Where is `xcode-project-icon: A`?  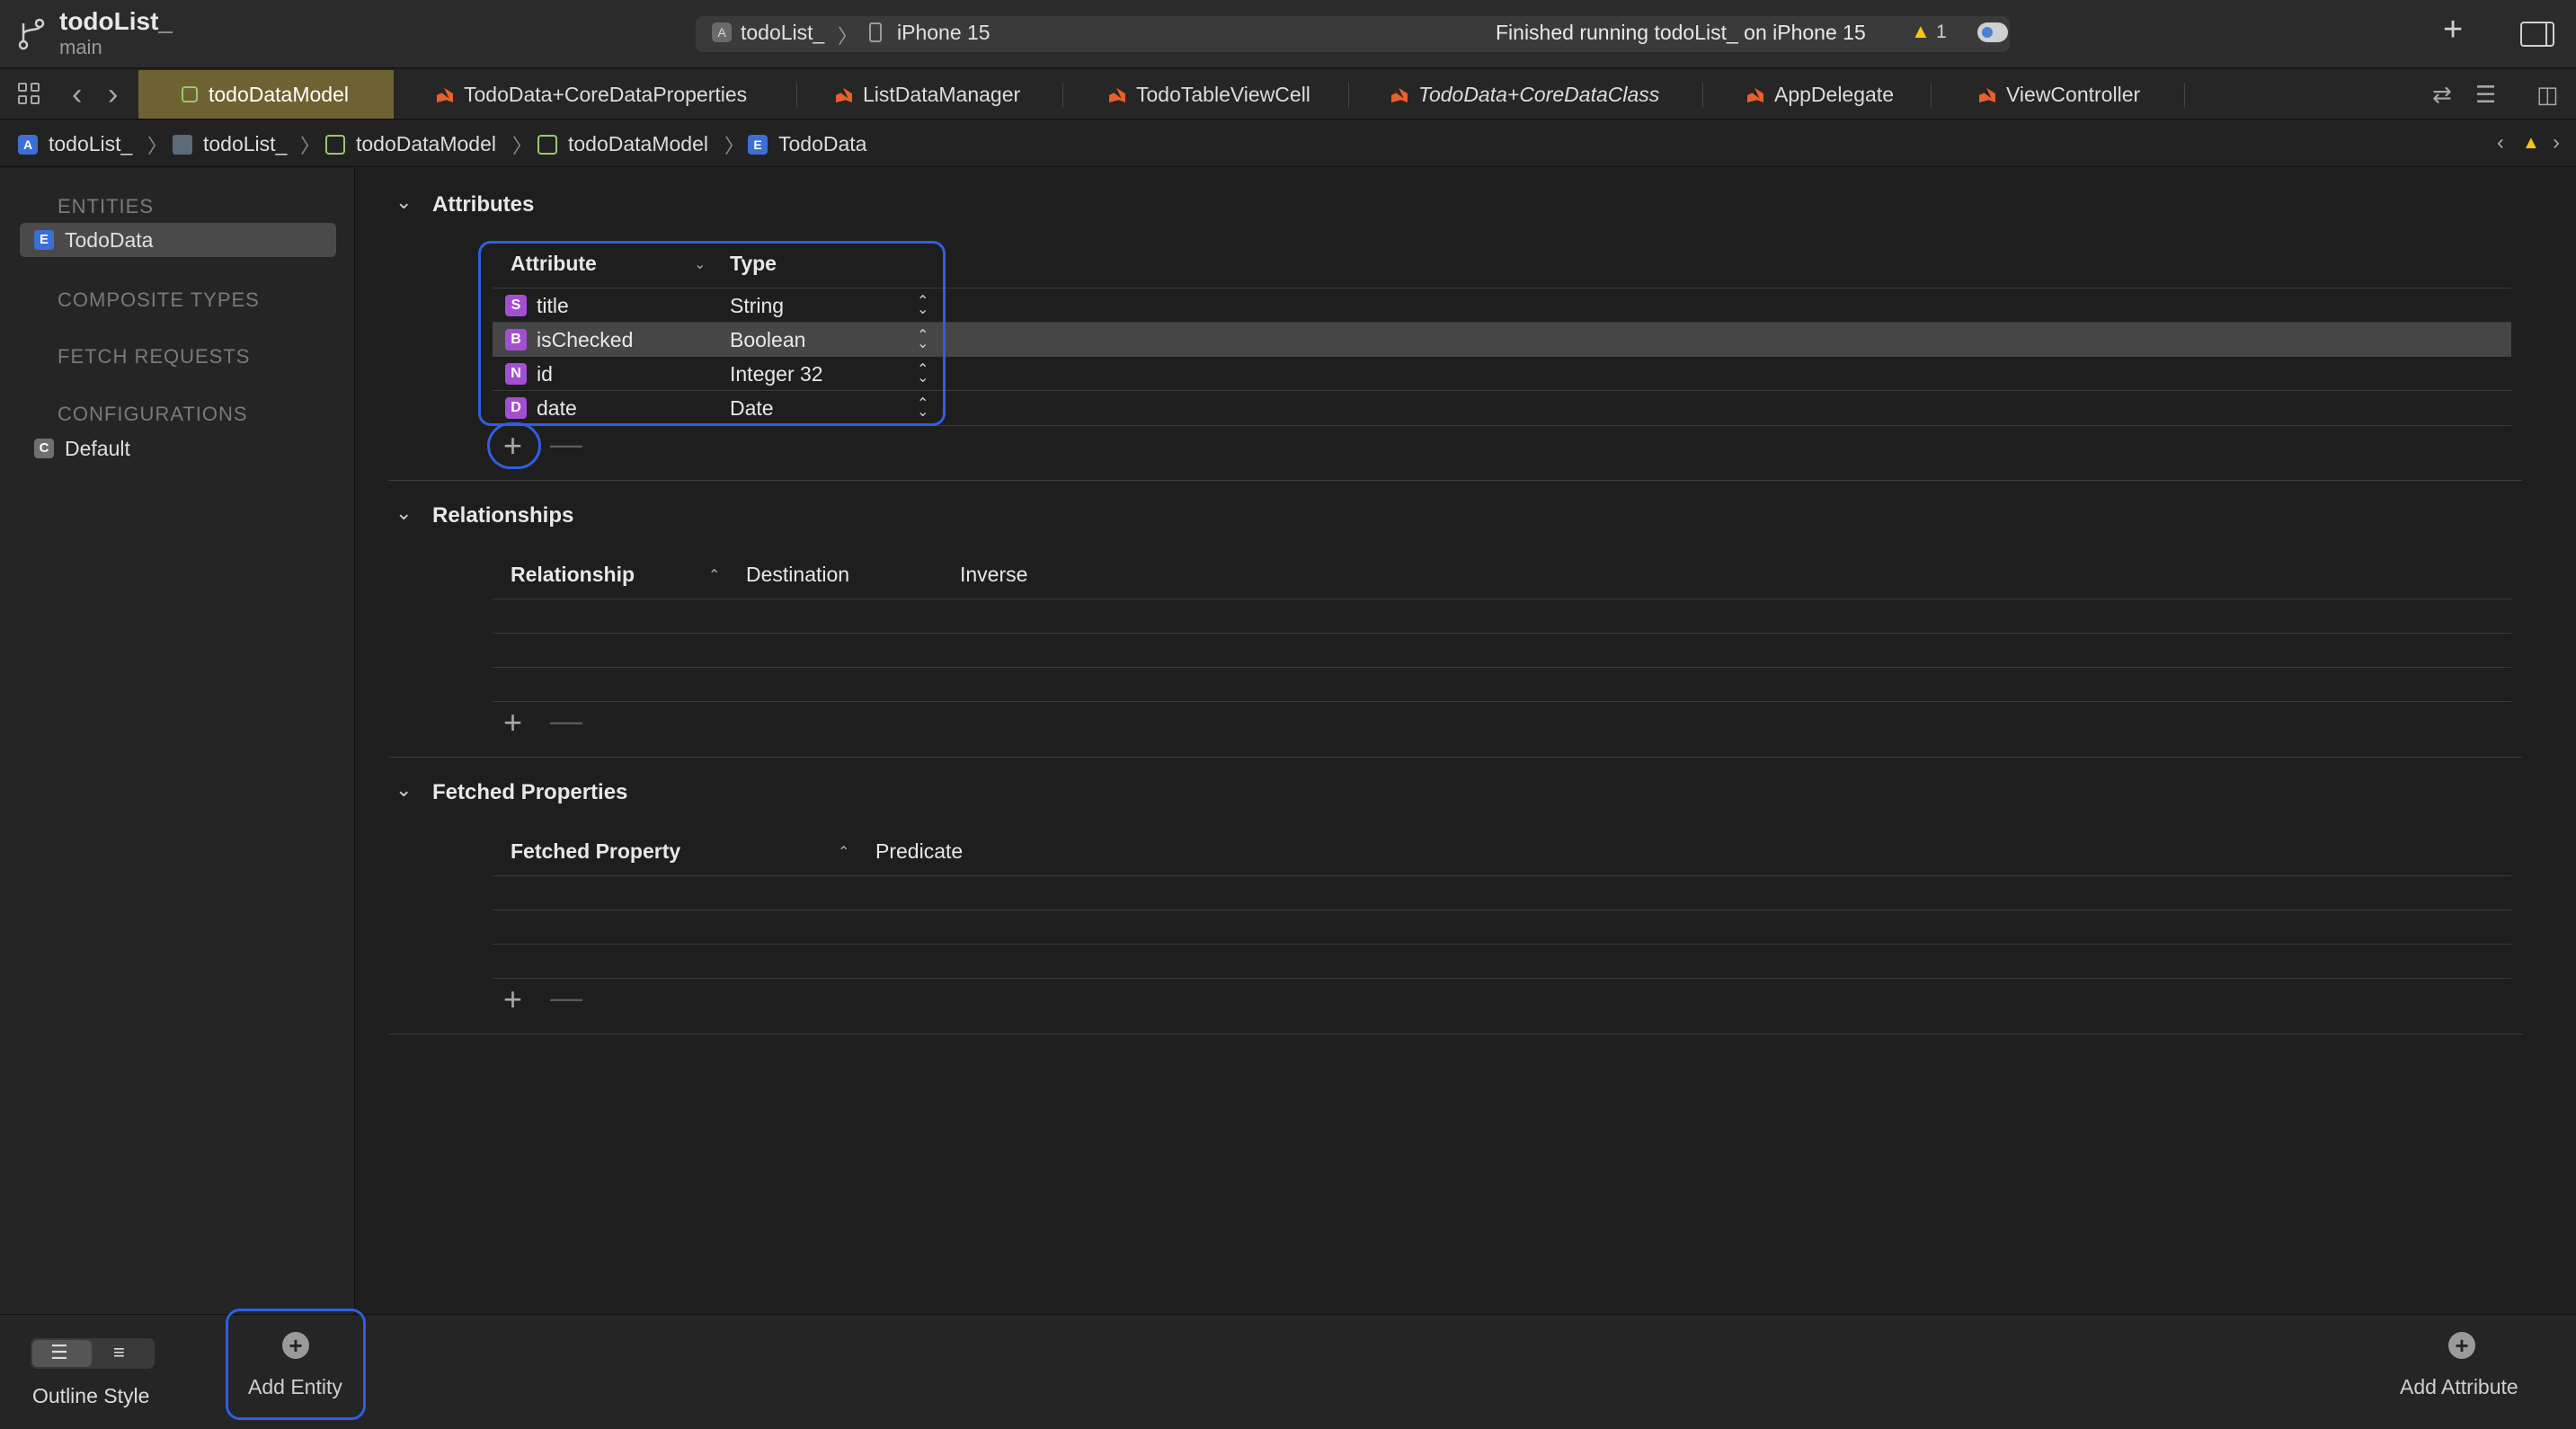
xcode-project-icon: A is located at coordinates (28, 144).